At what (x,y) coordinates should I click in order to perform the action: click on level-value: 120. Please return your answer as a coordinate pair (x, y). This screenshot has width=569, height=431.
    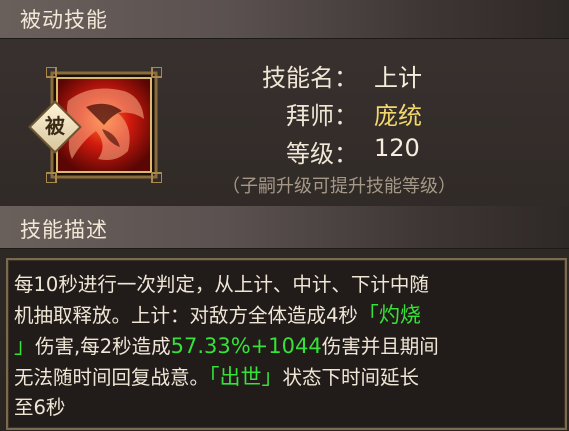
    Looking at the image, I should click on (397, 148).